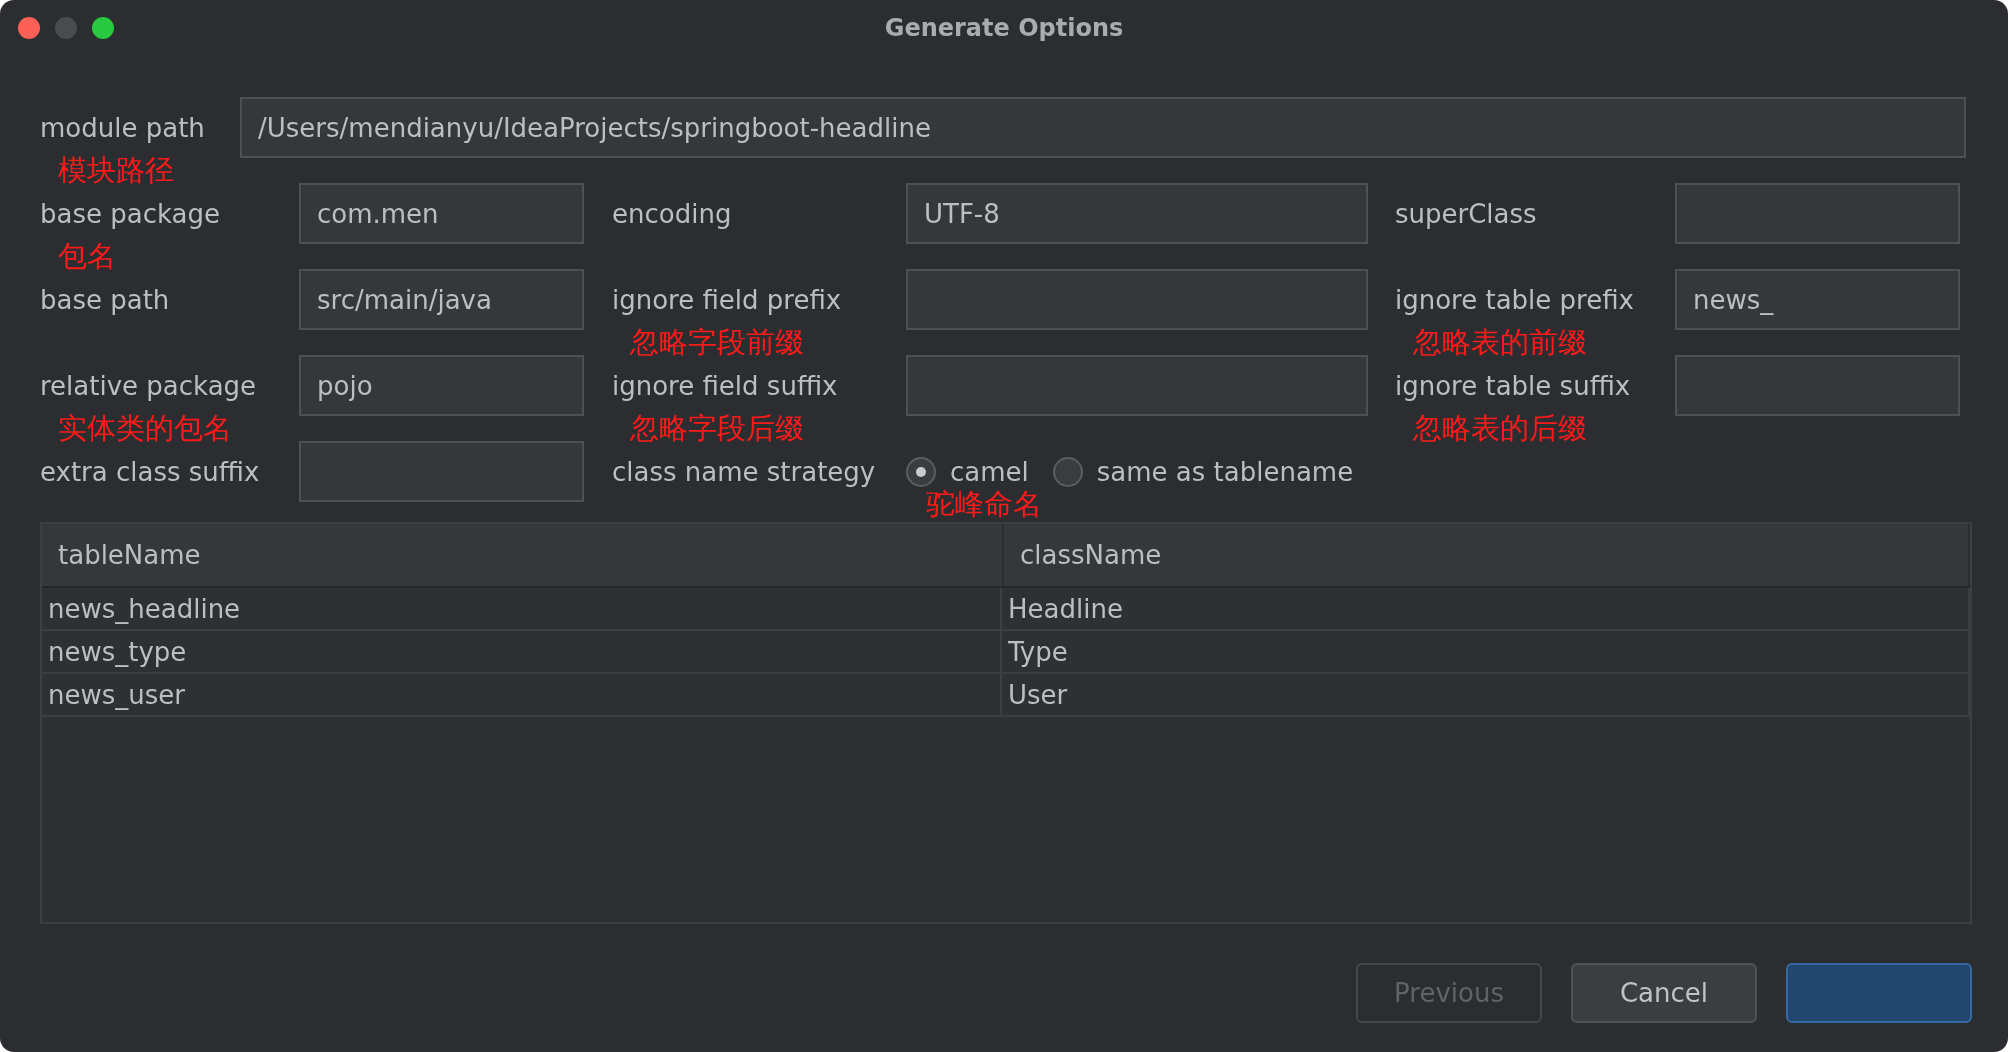  What do you see at coordinates (441, 385) in the screenshot?
I see `input-field: pojo` at bounding box center [441, 385].